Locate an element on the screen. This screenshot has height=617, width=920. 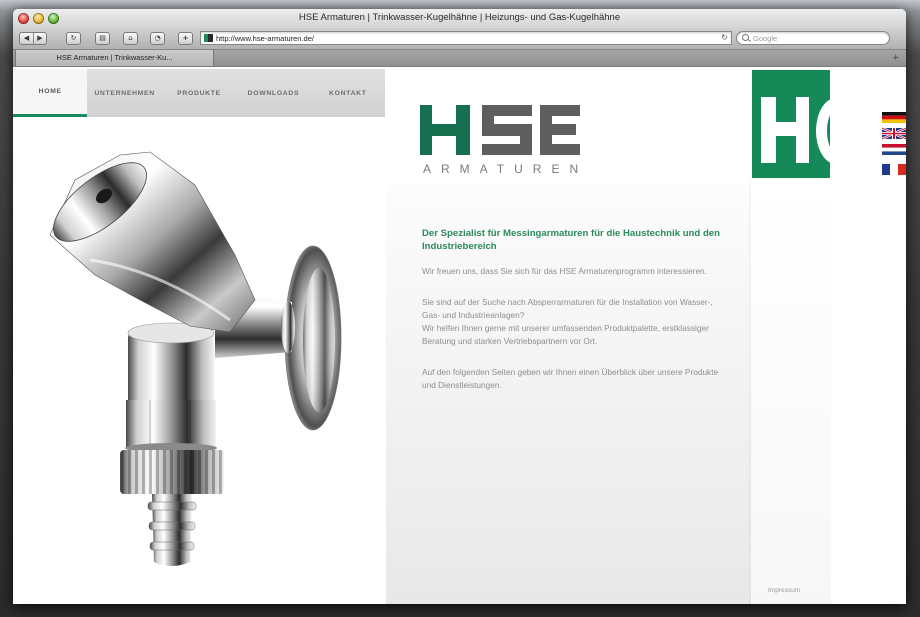
logo-subtitle: ARMATUREN is located at coordinates (506, 169).